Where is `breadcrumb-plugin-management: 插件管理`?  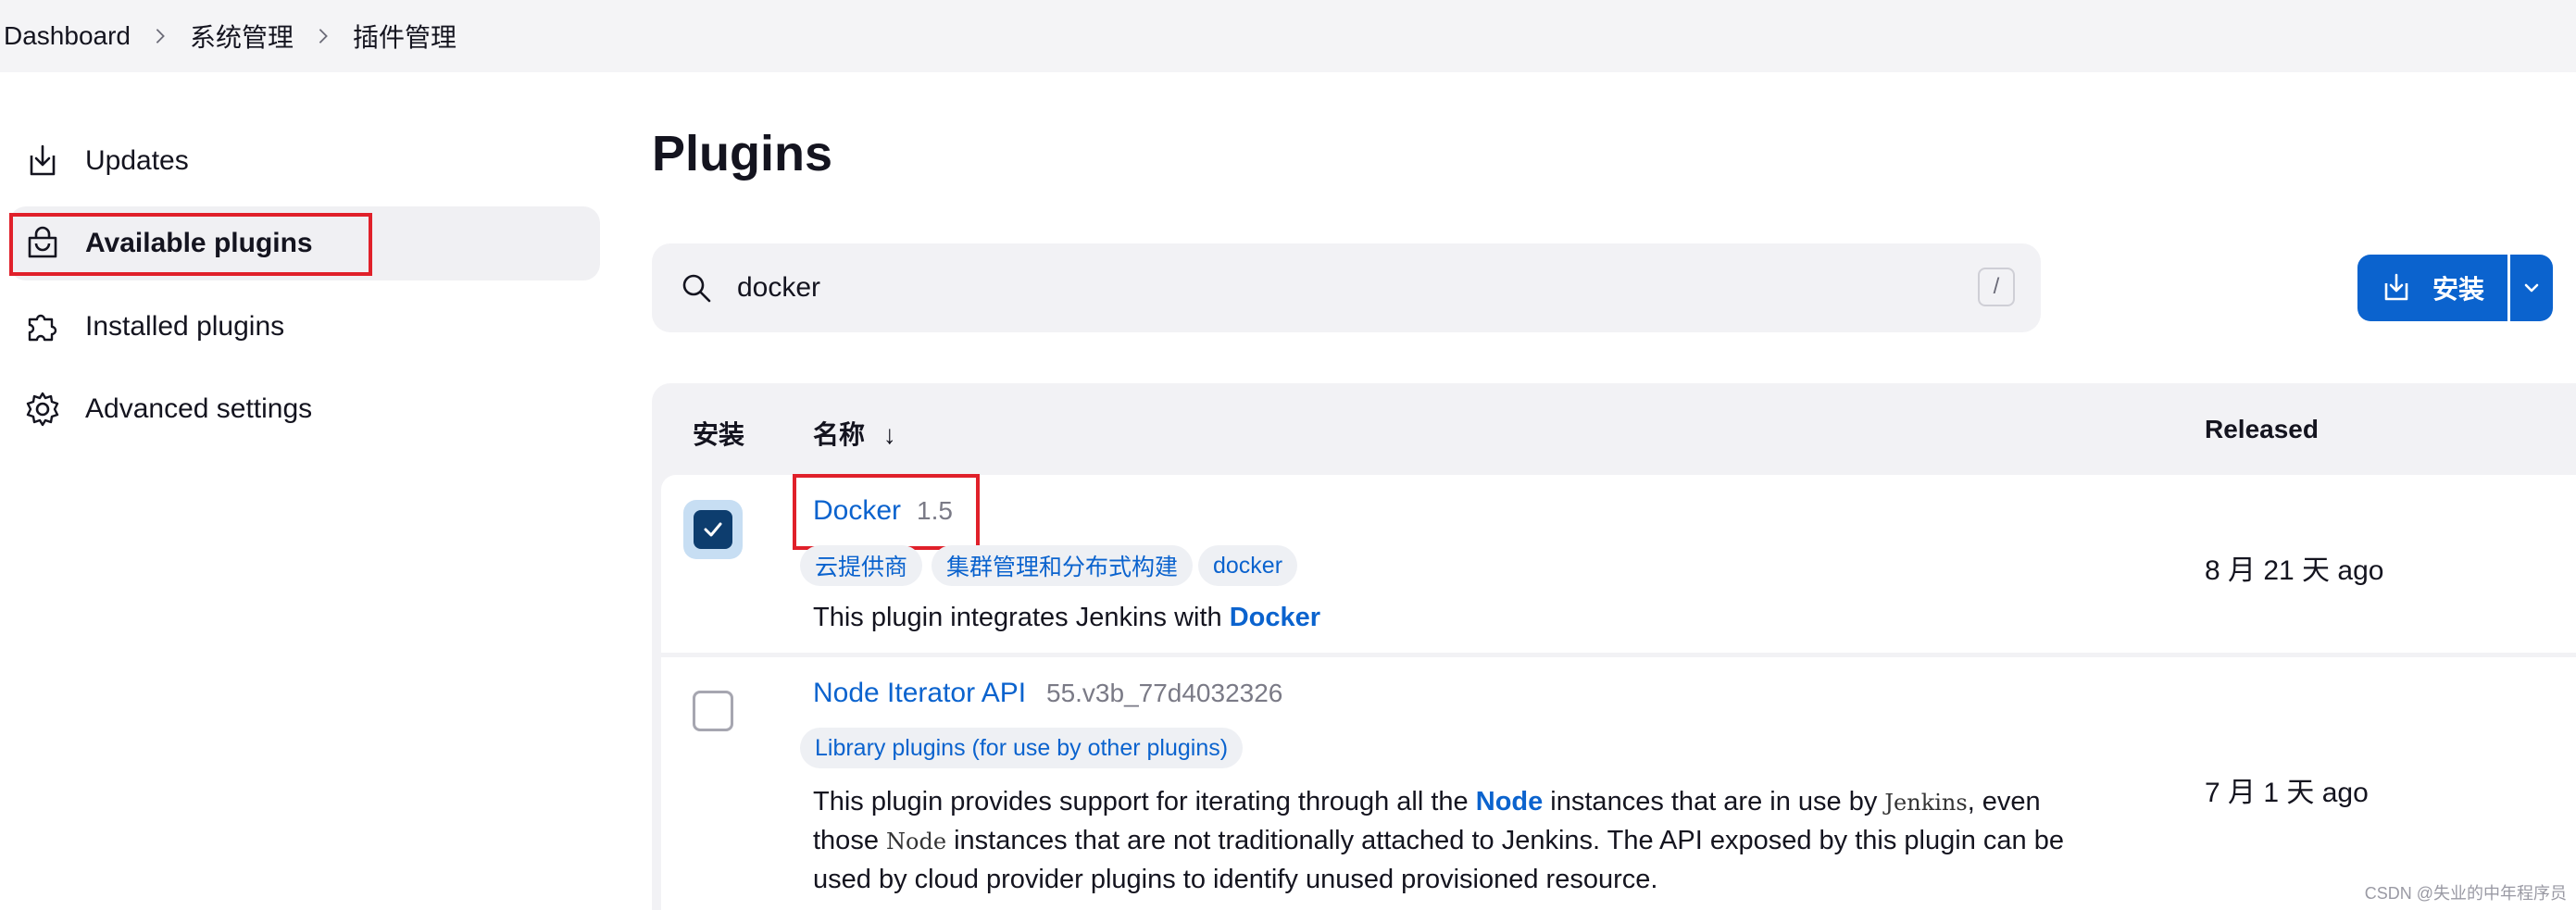 breadcrumb-plugin-management: 插件管理 is located at coordinates (404, 36).